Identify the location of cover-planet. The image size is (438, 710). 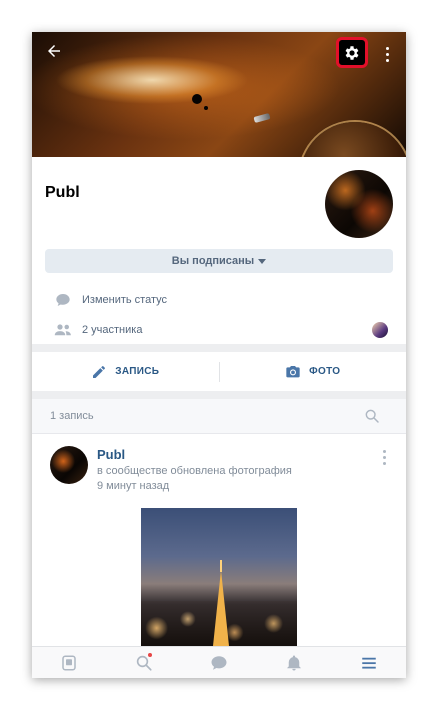
(353, 139).